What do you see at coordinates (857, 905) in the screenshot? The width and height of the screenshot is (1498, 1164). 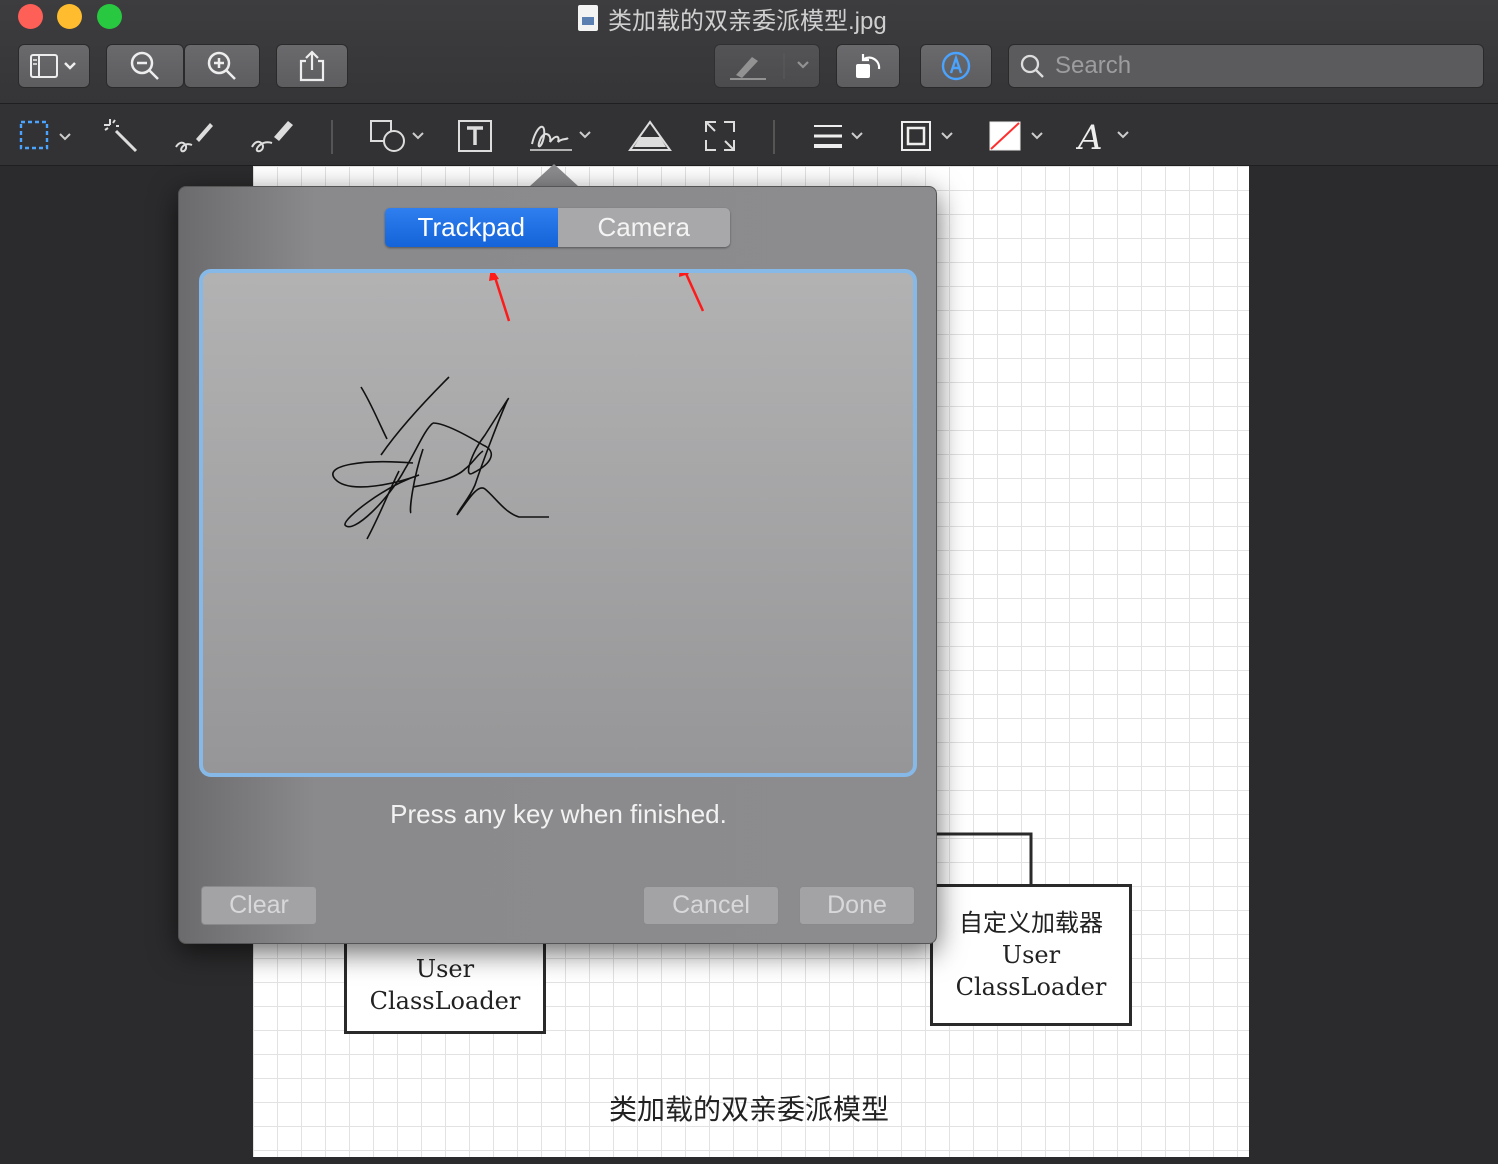 I see `done-button: Done` at bounding box center [857, 905].